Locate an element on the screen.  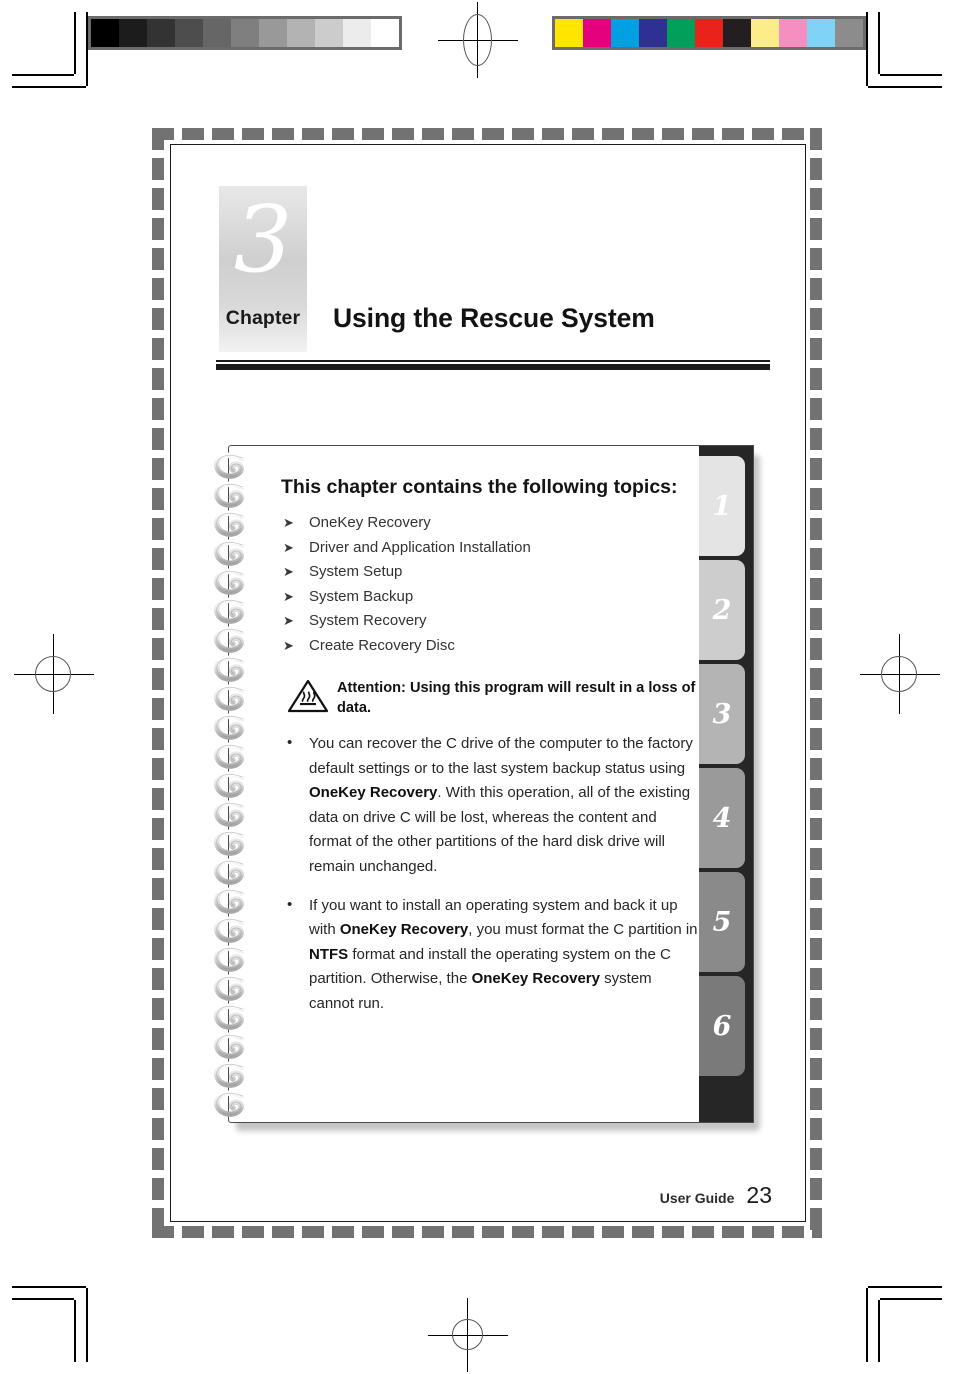
chapter-tab-1: 1 is located at coordinates (722, 506).